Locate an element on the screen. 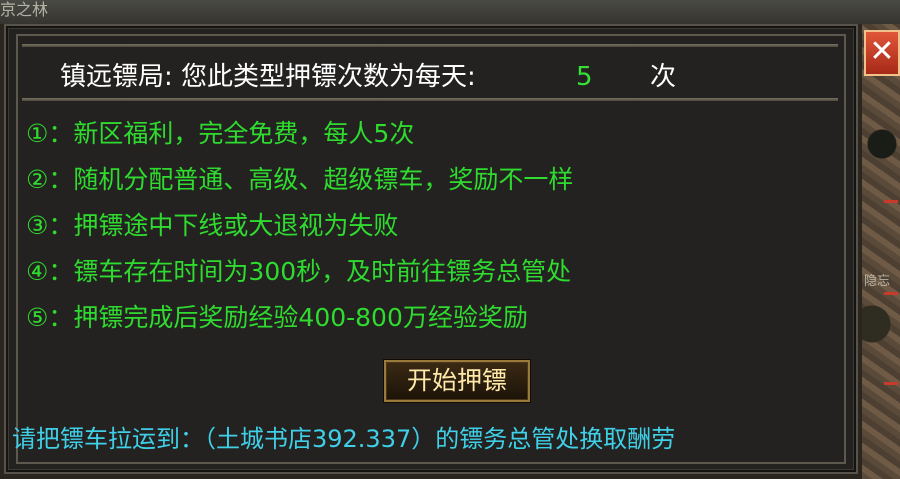  rule-item: ③：押镖途中下线或大退视为失败 is located at coordinates (212, 225).